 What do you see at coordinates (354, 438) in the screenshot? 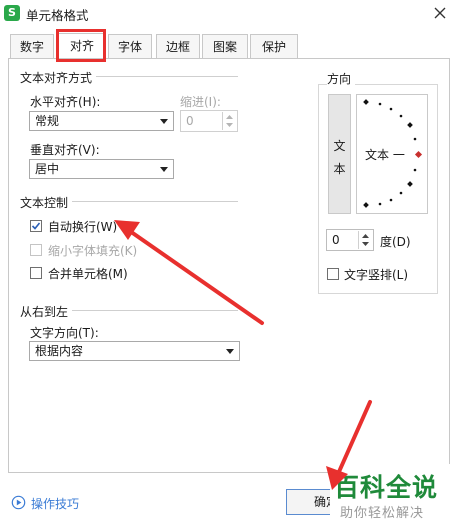
I see `arrow-to-ok` at bounding box center [354, 438].